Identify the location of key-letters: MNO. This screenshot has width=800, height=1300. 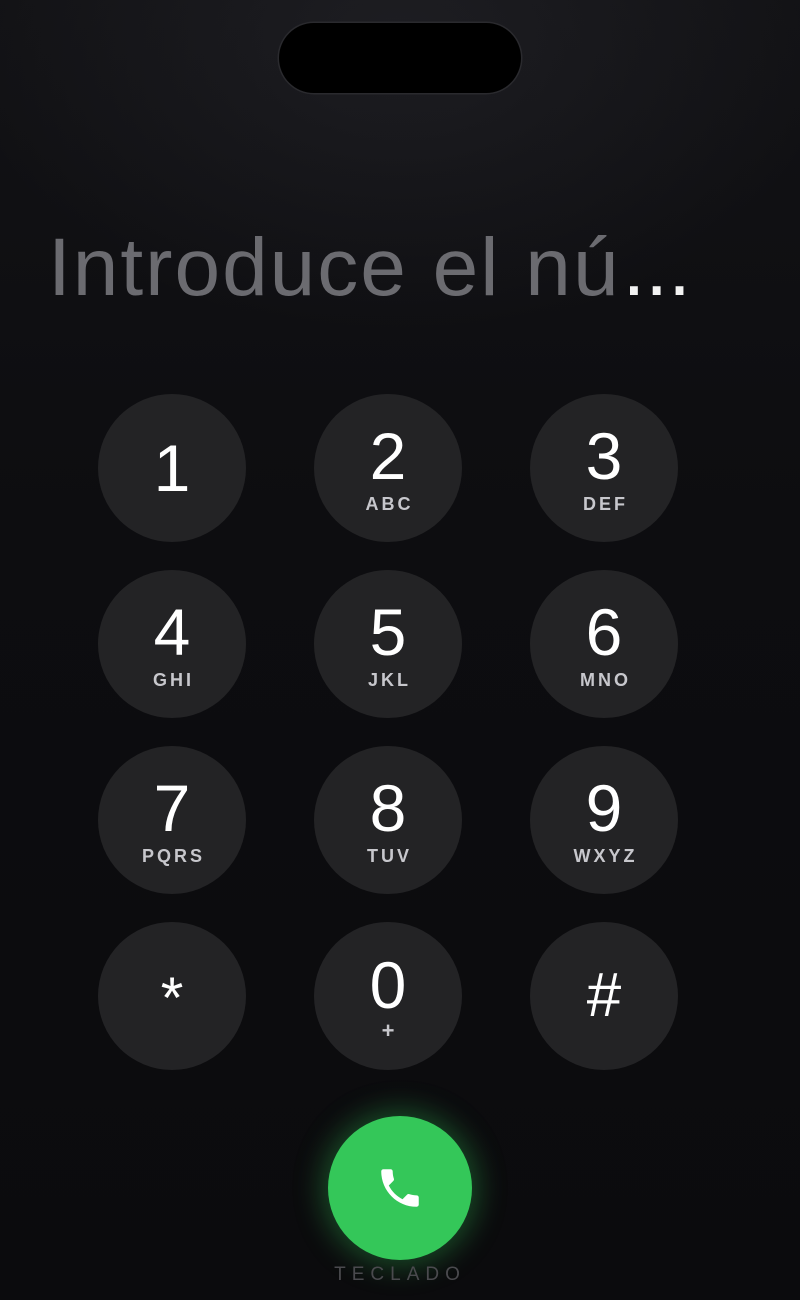
(605, 680).